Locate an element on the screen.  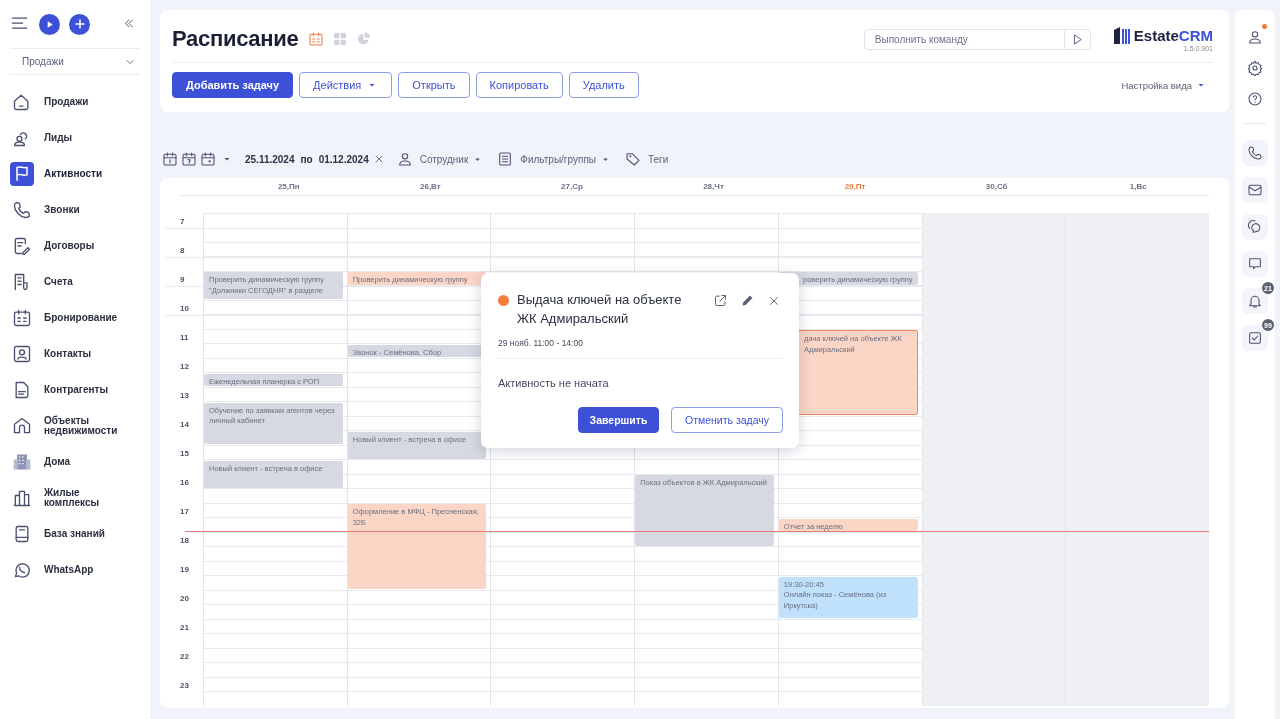
event-time: 29 нояб. 11:00 - 14:00 is located at coordinates (640, 348).